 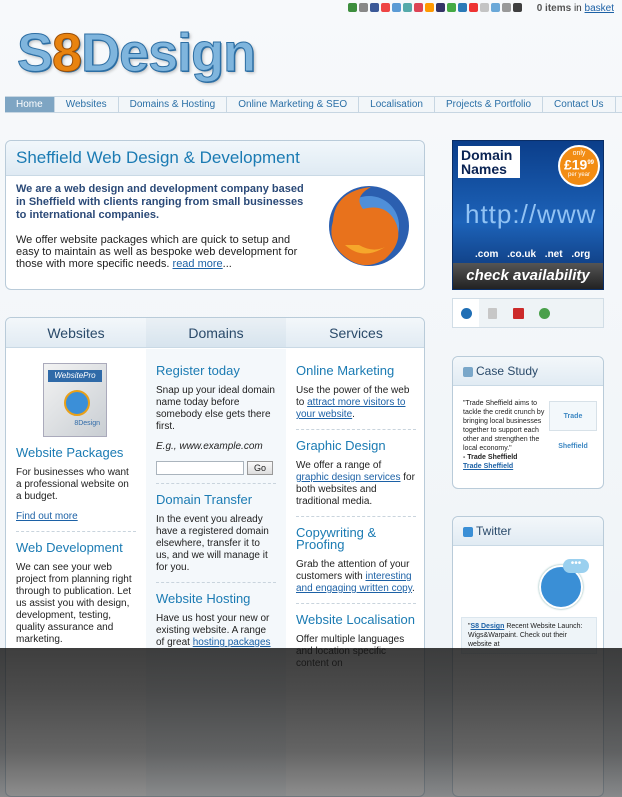 I want to click on top-bar: 0 items in basket, so click(x=311, y=9).